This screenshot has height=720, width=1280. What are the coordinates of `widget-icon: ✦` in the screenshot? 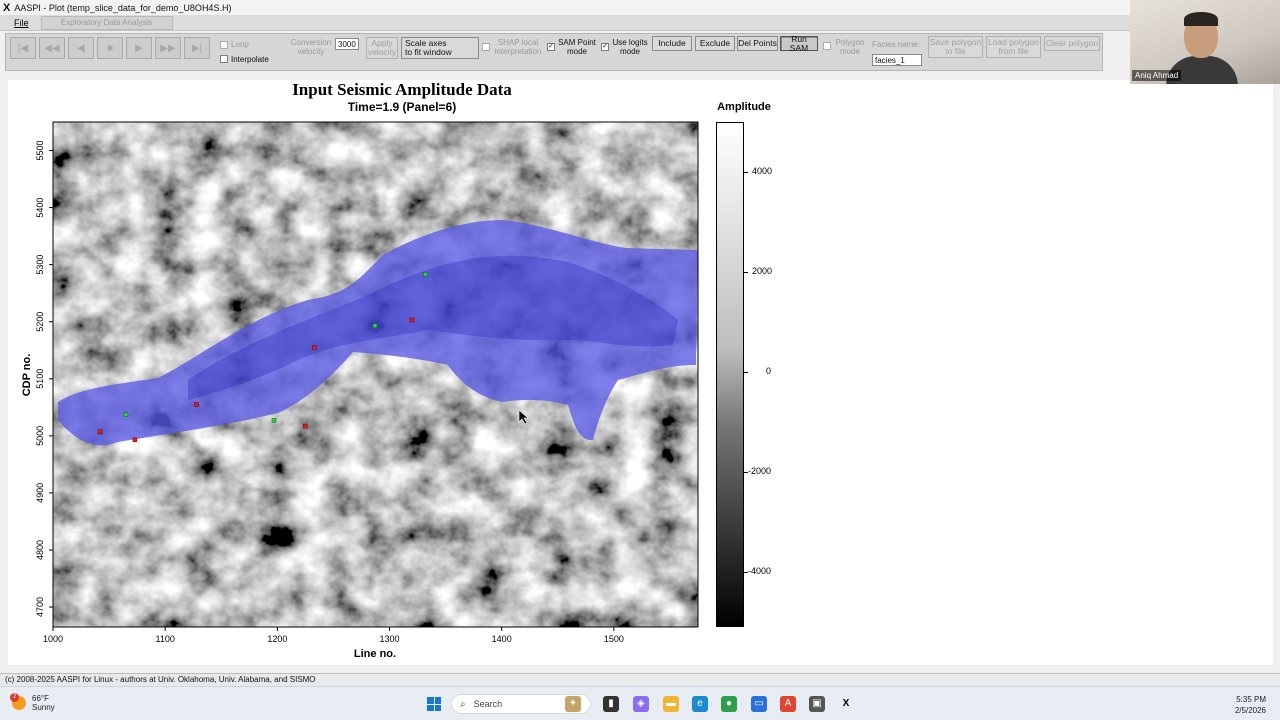 It's located at (573, 704).